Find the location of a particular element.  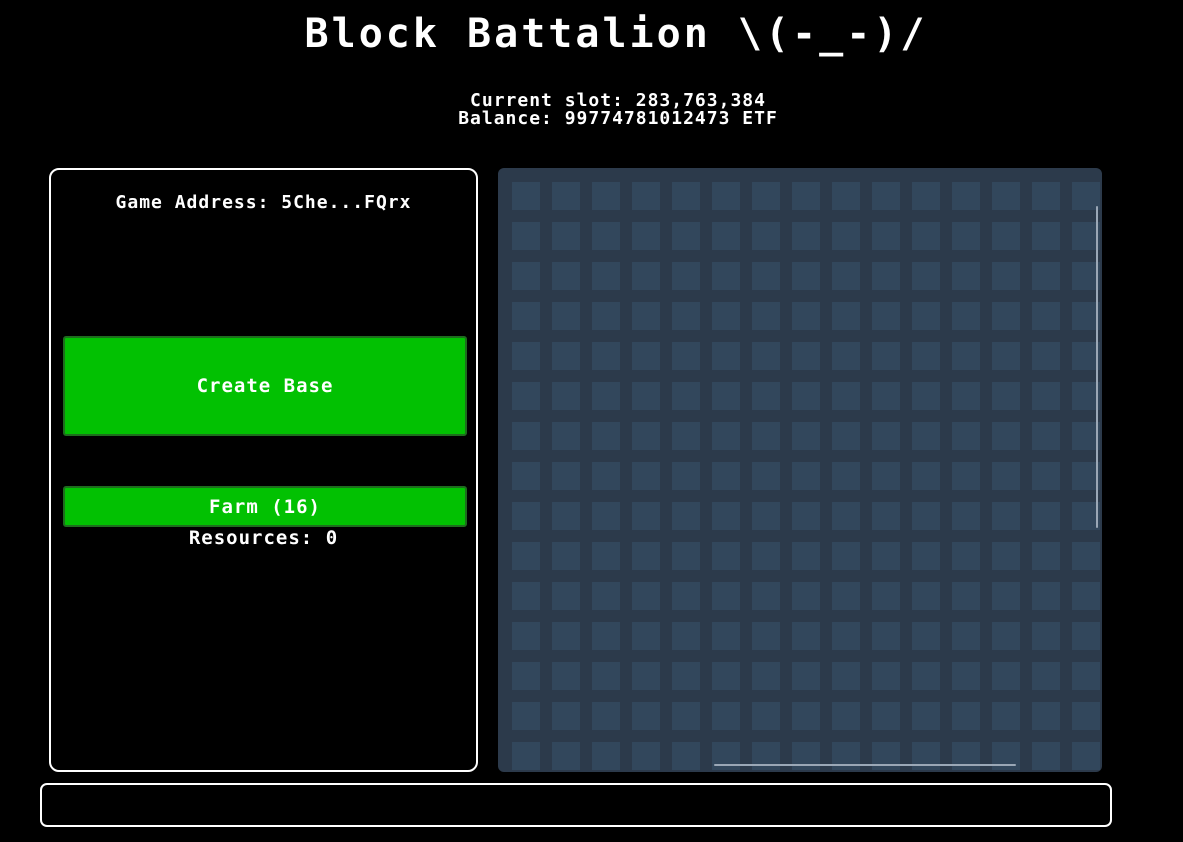

farm-button: Farm (16) is located at coordinates (265, 506).